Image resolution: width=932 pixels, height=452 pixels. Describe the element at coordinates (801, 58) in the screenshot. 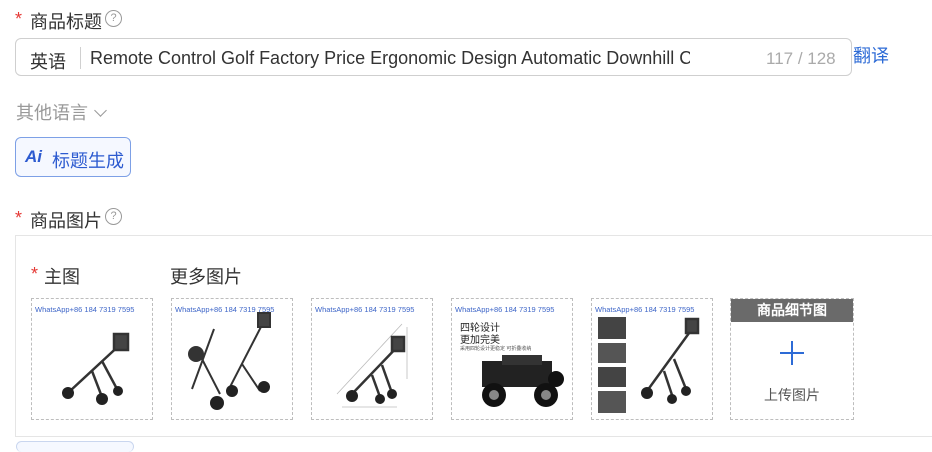

I see `char-counter: 117 / 128` at that location.